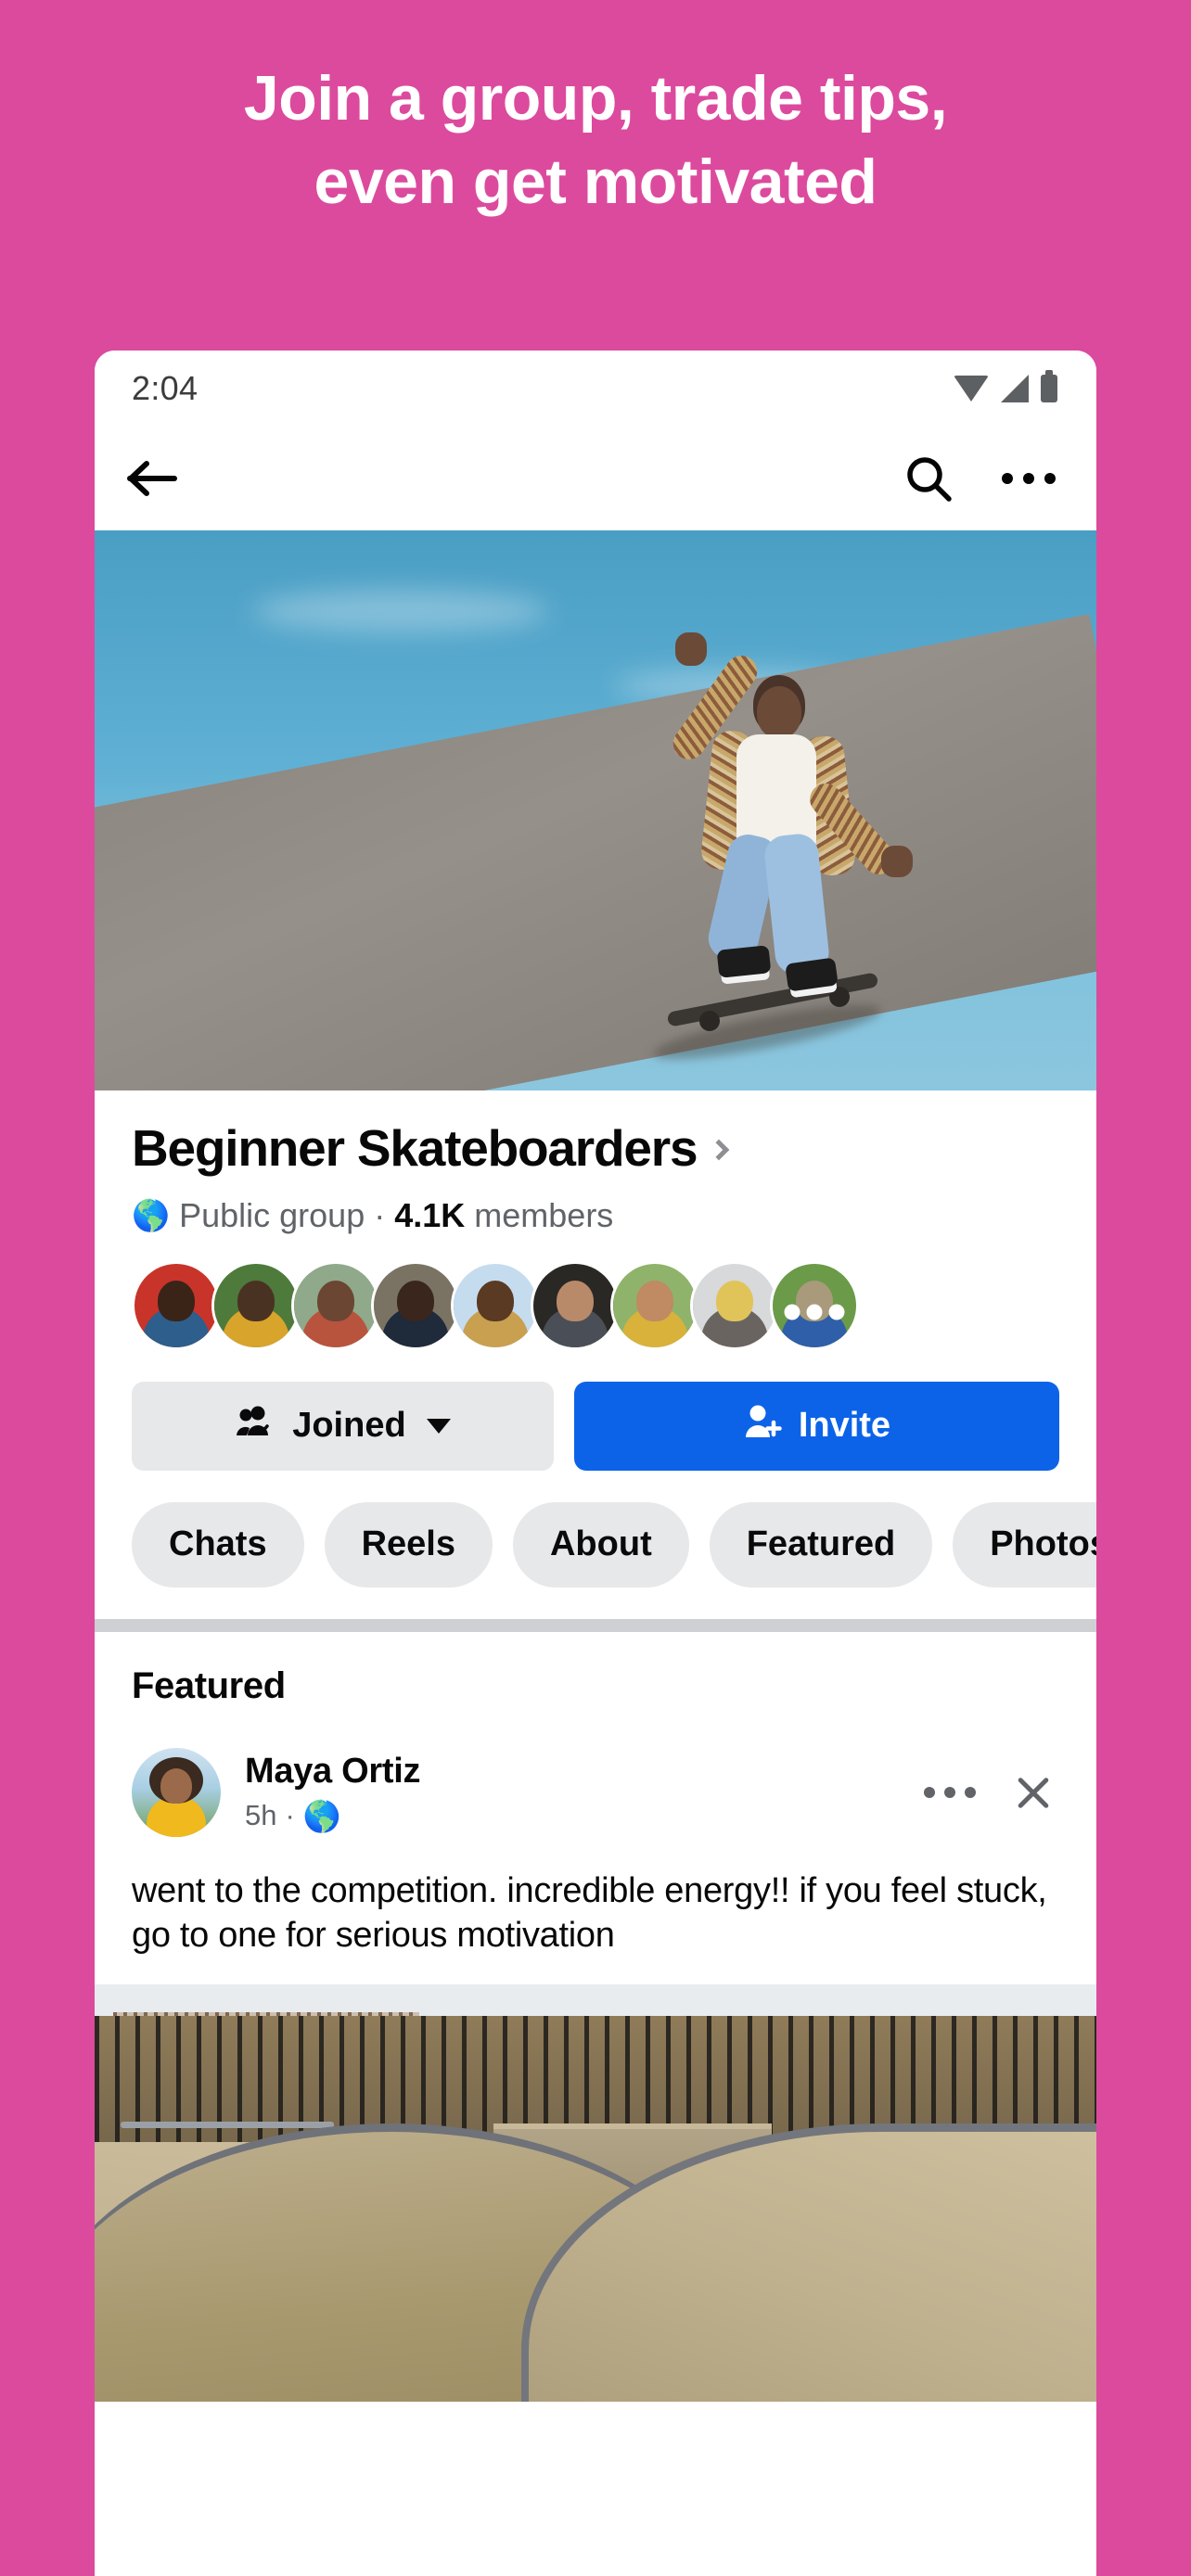 Image resolution: width=1191 pixels, height=2576 pixels. Describe the element at coordinates (1015, 388) in the screenshot. I see `cellular-signal-icon` at that location.